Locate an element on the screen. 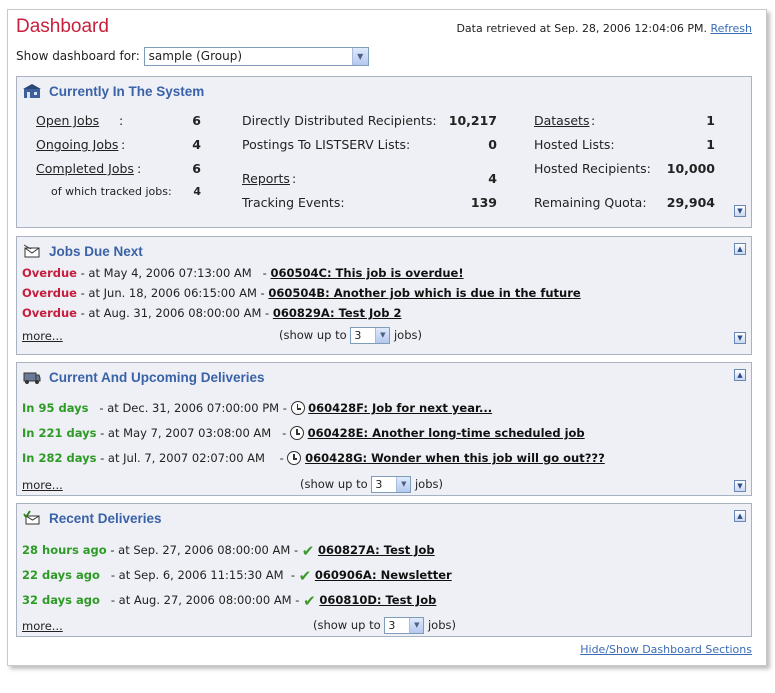  job-link: 060827A: Test Job is located at coordinates (376, 550).